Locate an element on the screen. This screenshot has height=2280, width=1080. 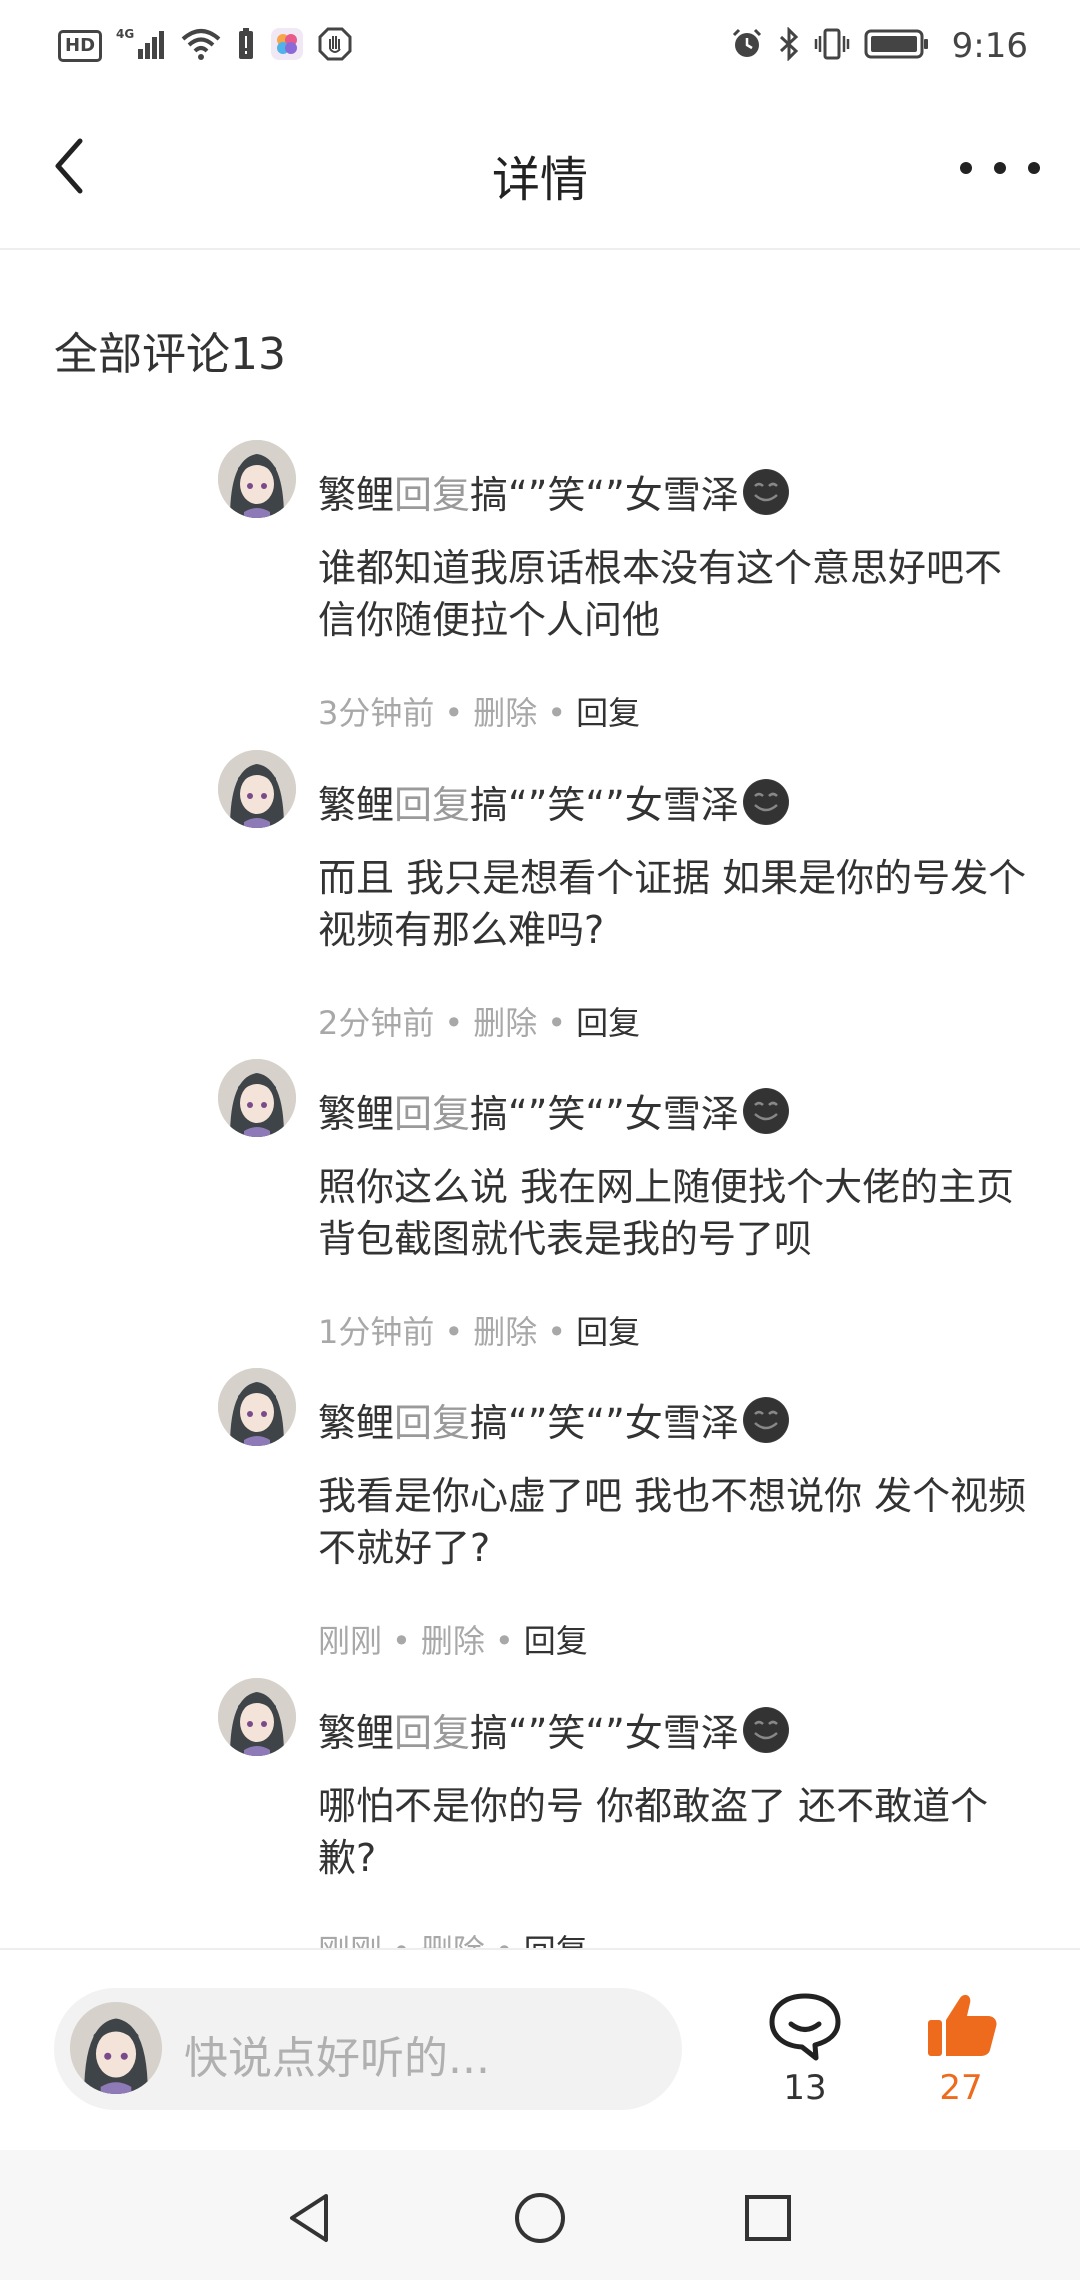
bluetooth-icon is located at coordinates (789, 45).